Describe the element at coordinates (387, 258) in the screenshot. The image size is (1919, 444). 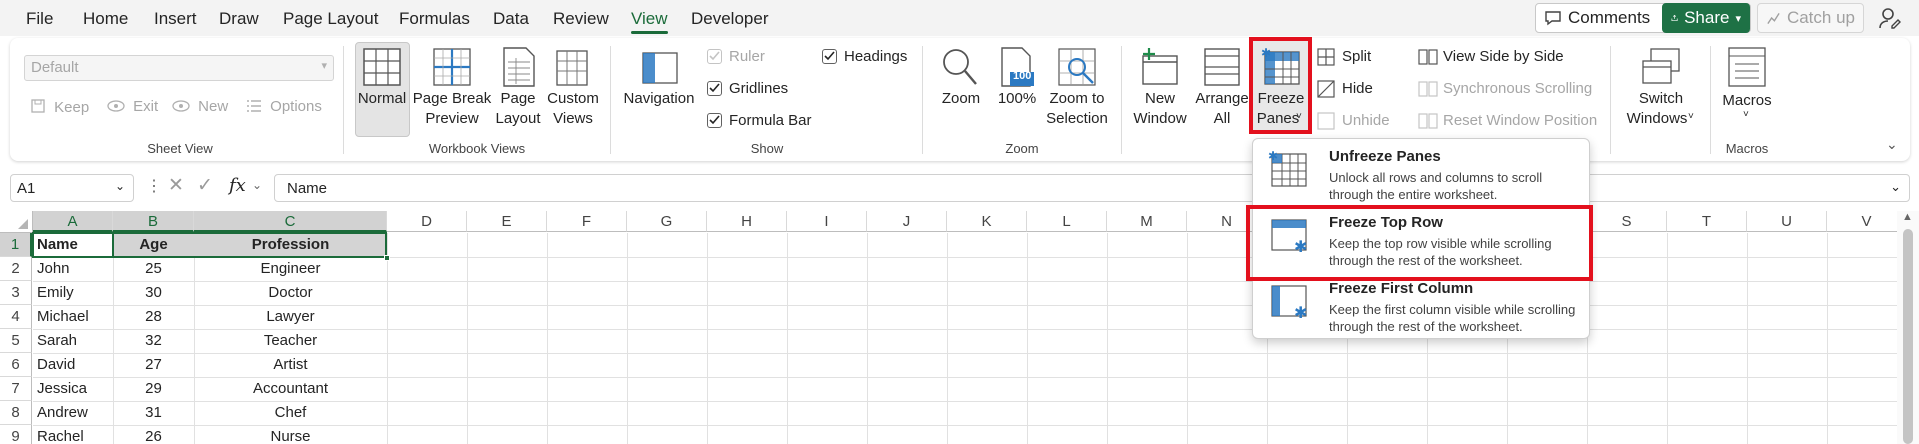
I see `fill-handle` at that location.